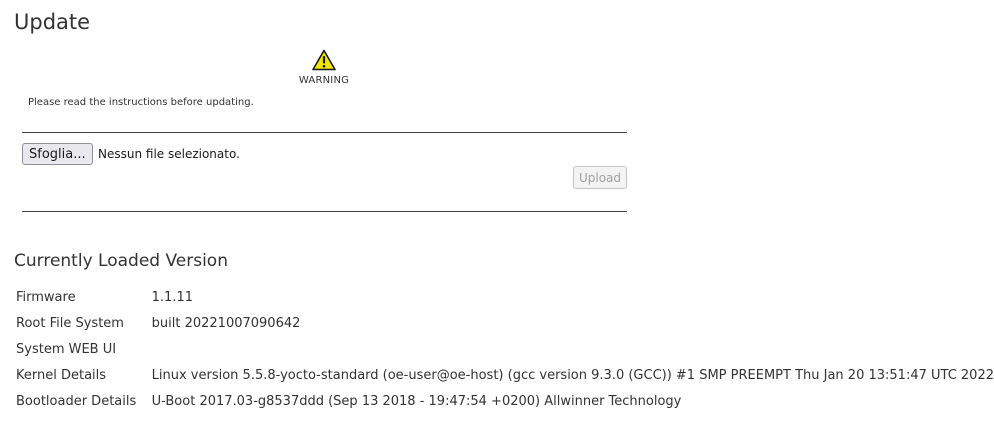 The width and height of the screenshot is (994, 431). What do you see at coordinates (169, 154) in the screenshot?
I see `file-status-text: Nessun file selezionato.` at bounding box center [169, 154].